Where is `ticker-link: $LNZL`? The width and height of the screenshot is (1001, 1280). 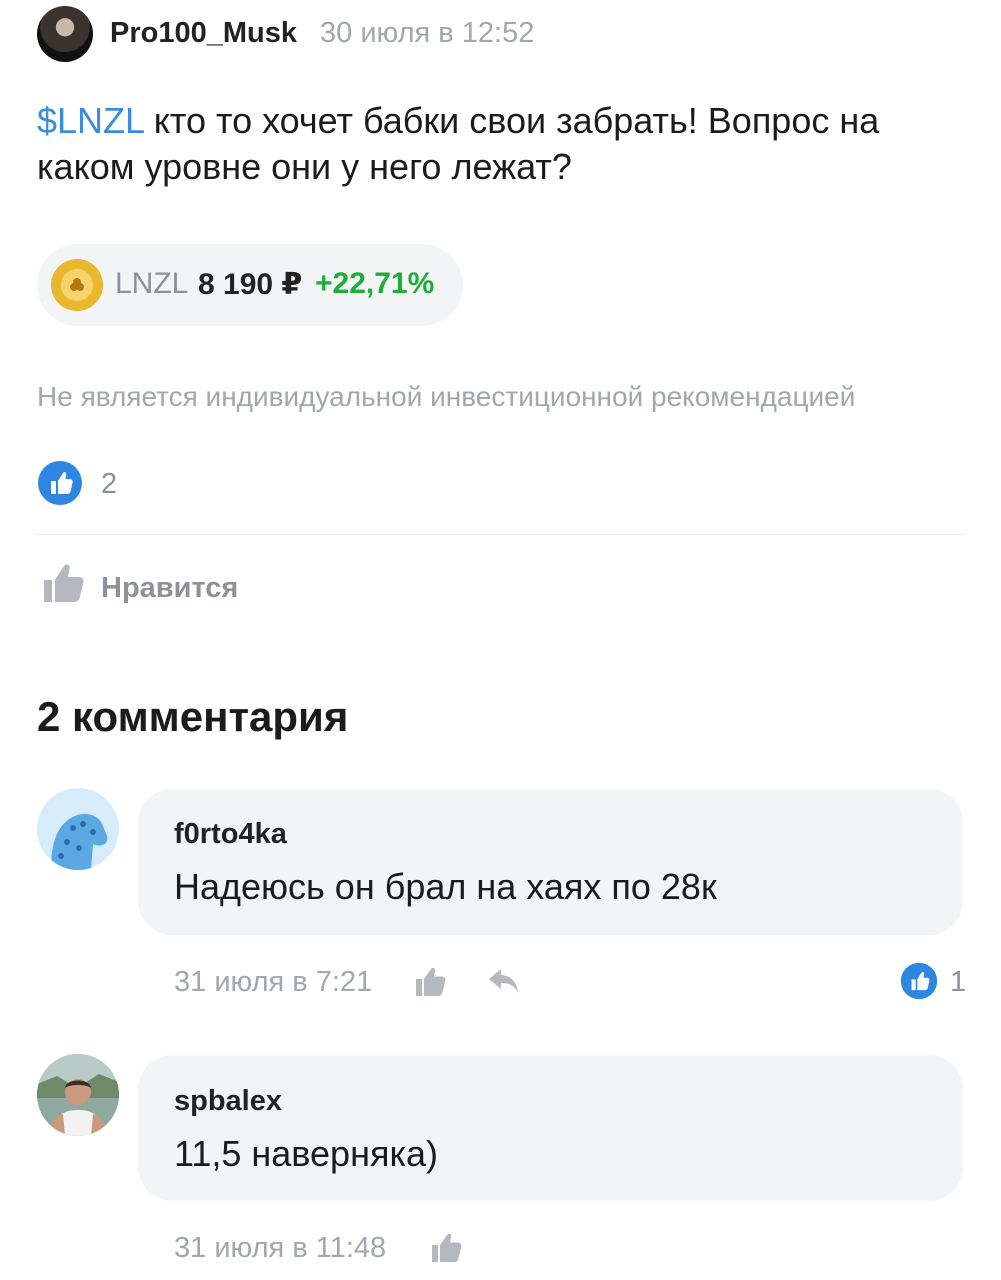
ticker-link: $LNZL is located at coordinates (90, 120).